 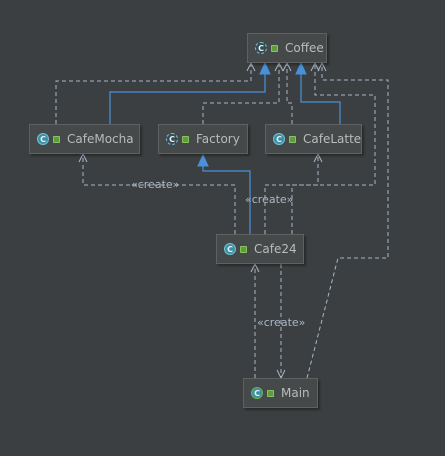 What do you see at coordinates (265, 68) in the screenshot?
I see `inheritance-triangle-cafemocha` at bounding box center [265, 68].